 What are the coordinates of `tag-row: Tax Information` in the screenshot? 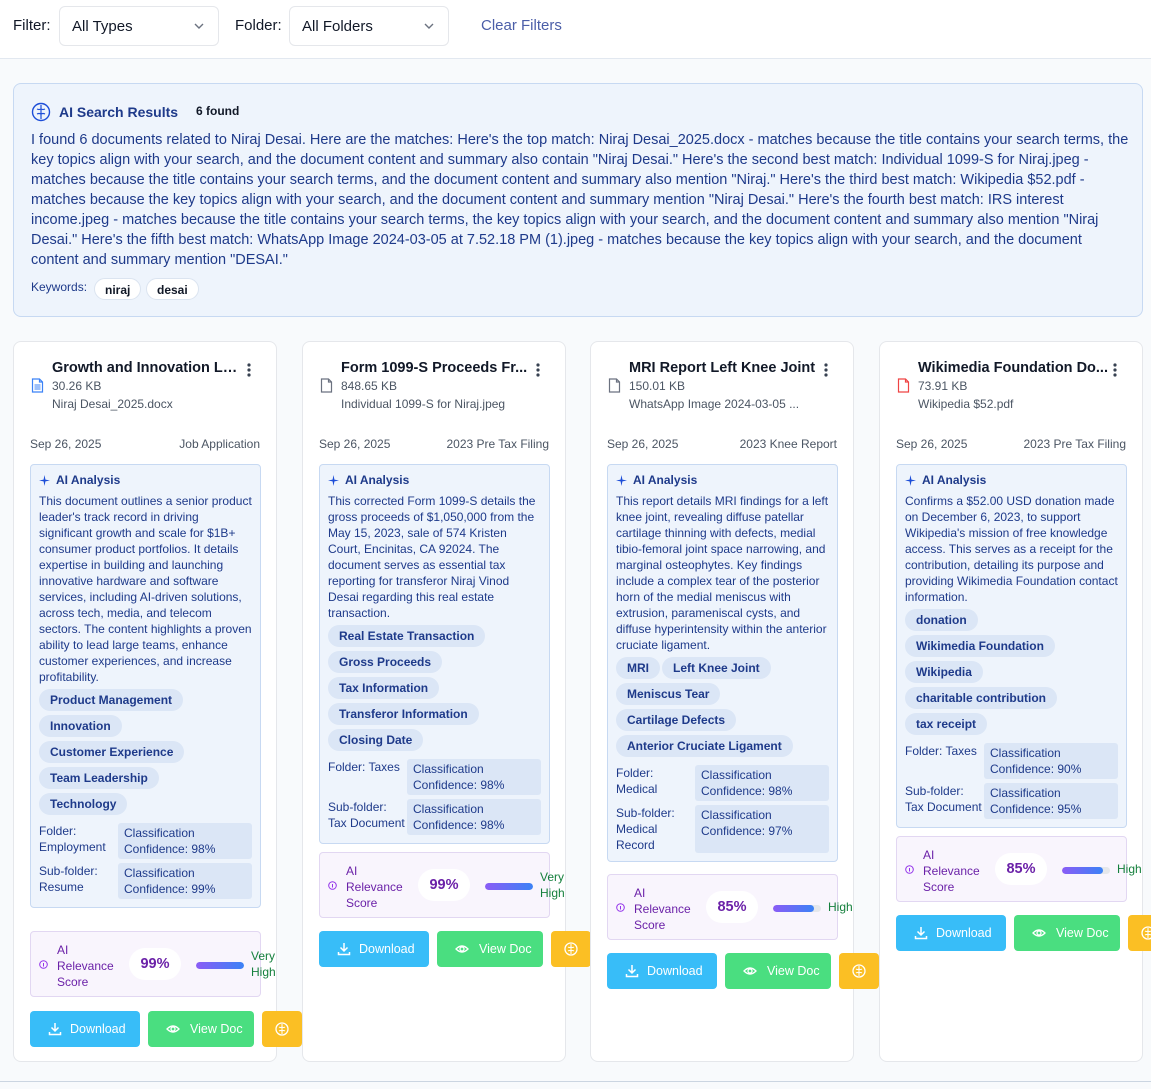 It's located at (434, 690).